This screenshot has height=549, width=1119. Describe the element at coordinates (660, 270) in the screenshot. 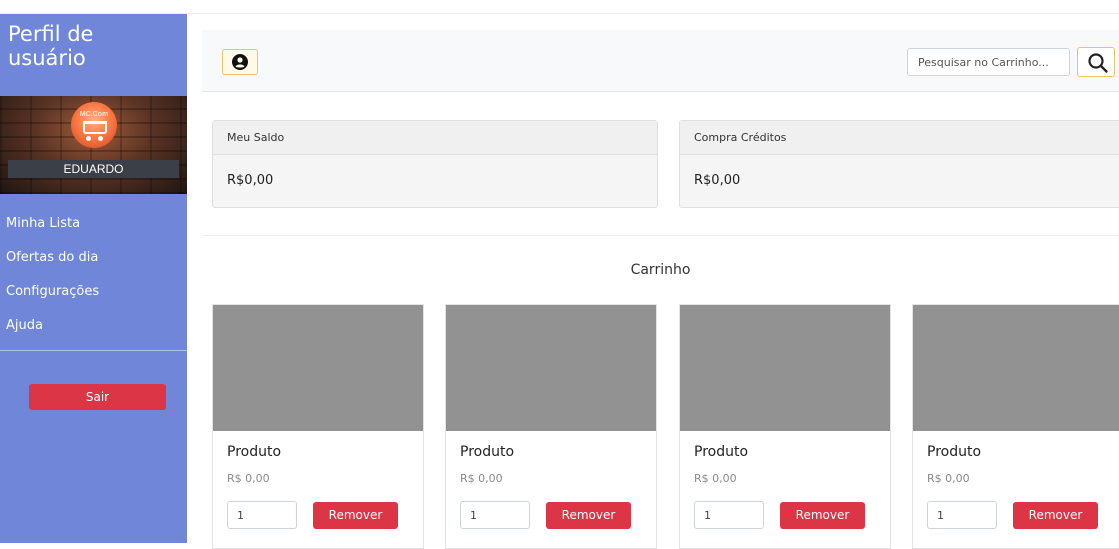

I see `cart-title: Carrinho` at that location.